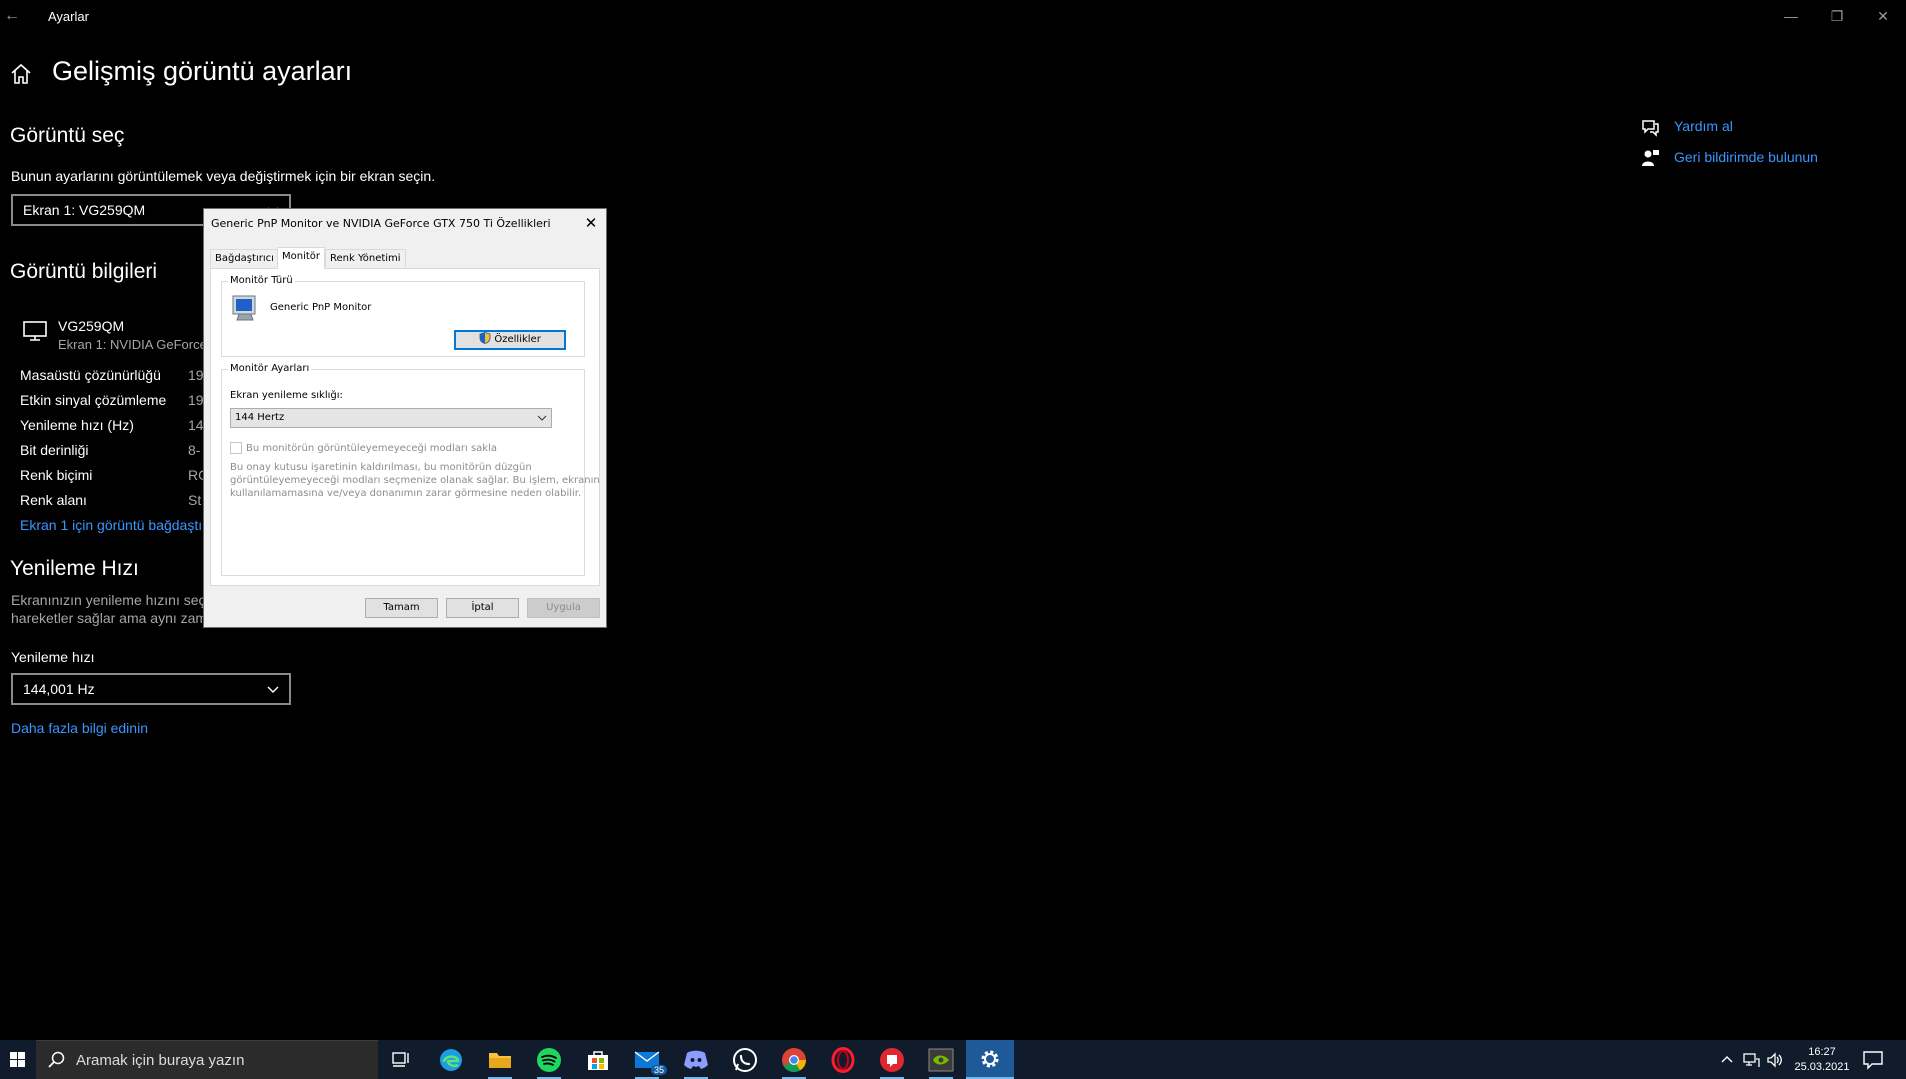  Describe the element at coordinates (391, 418) in the screenshot. I see `screen-refresh-select: 144 Hertz` at that location.